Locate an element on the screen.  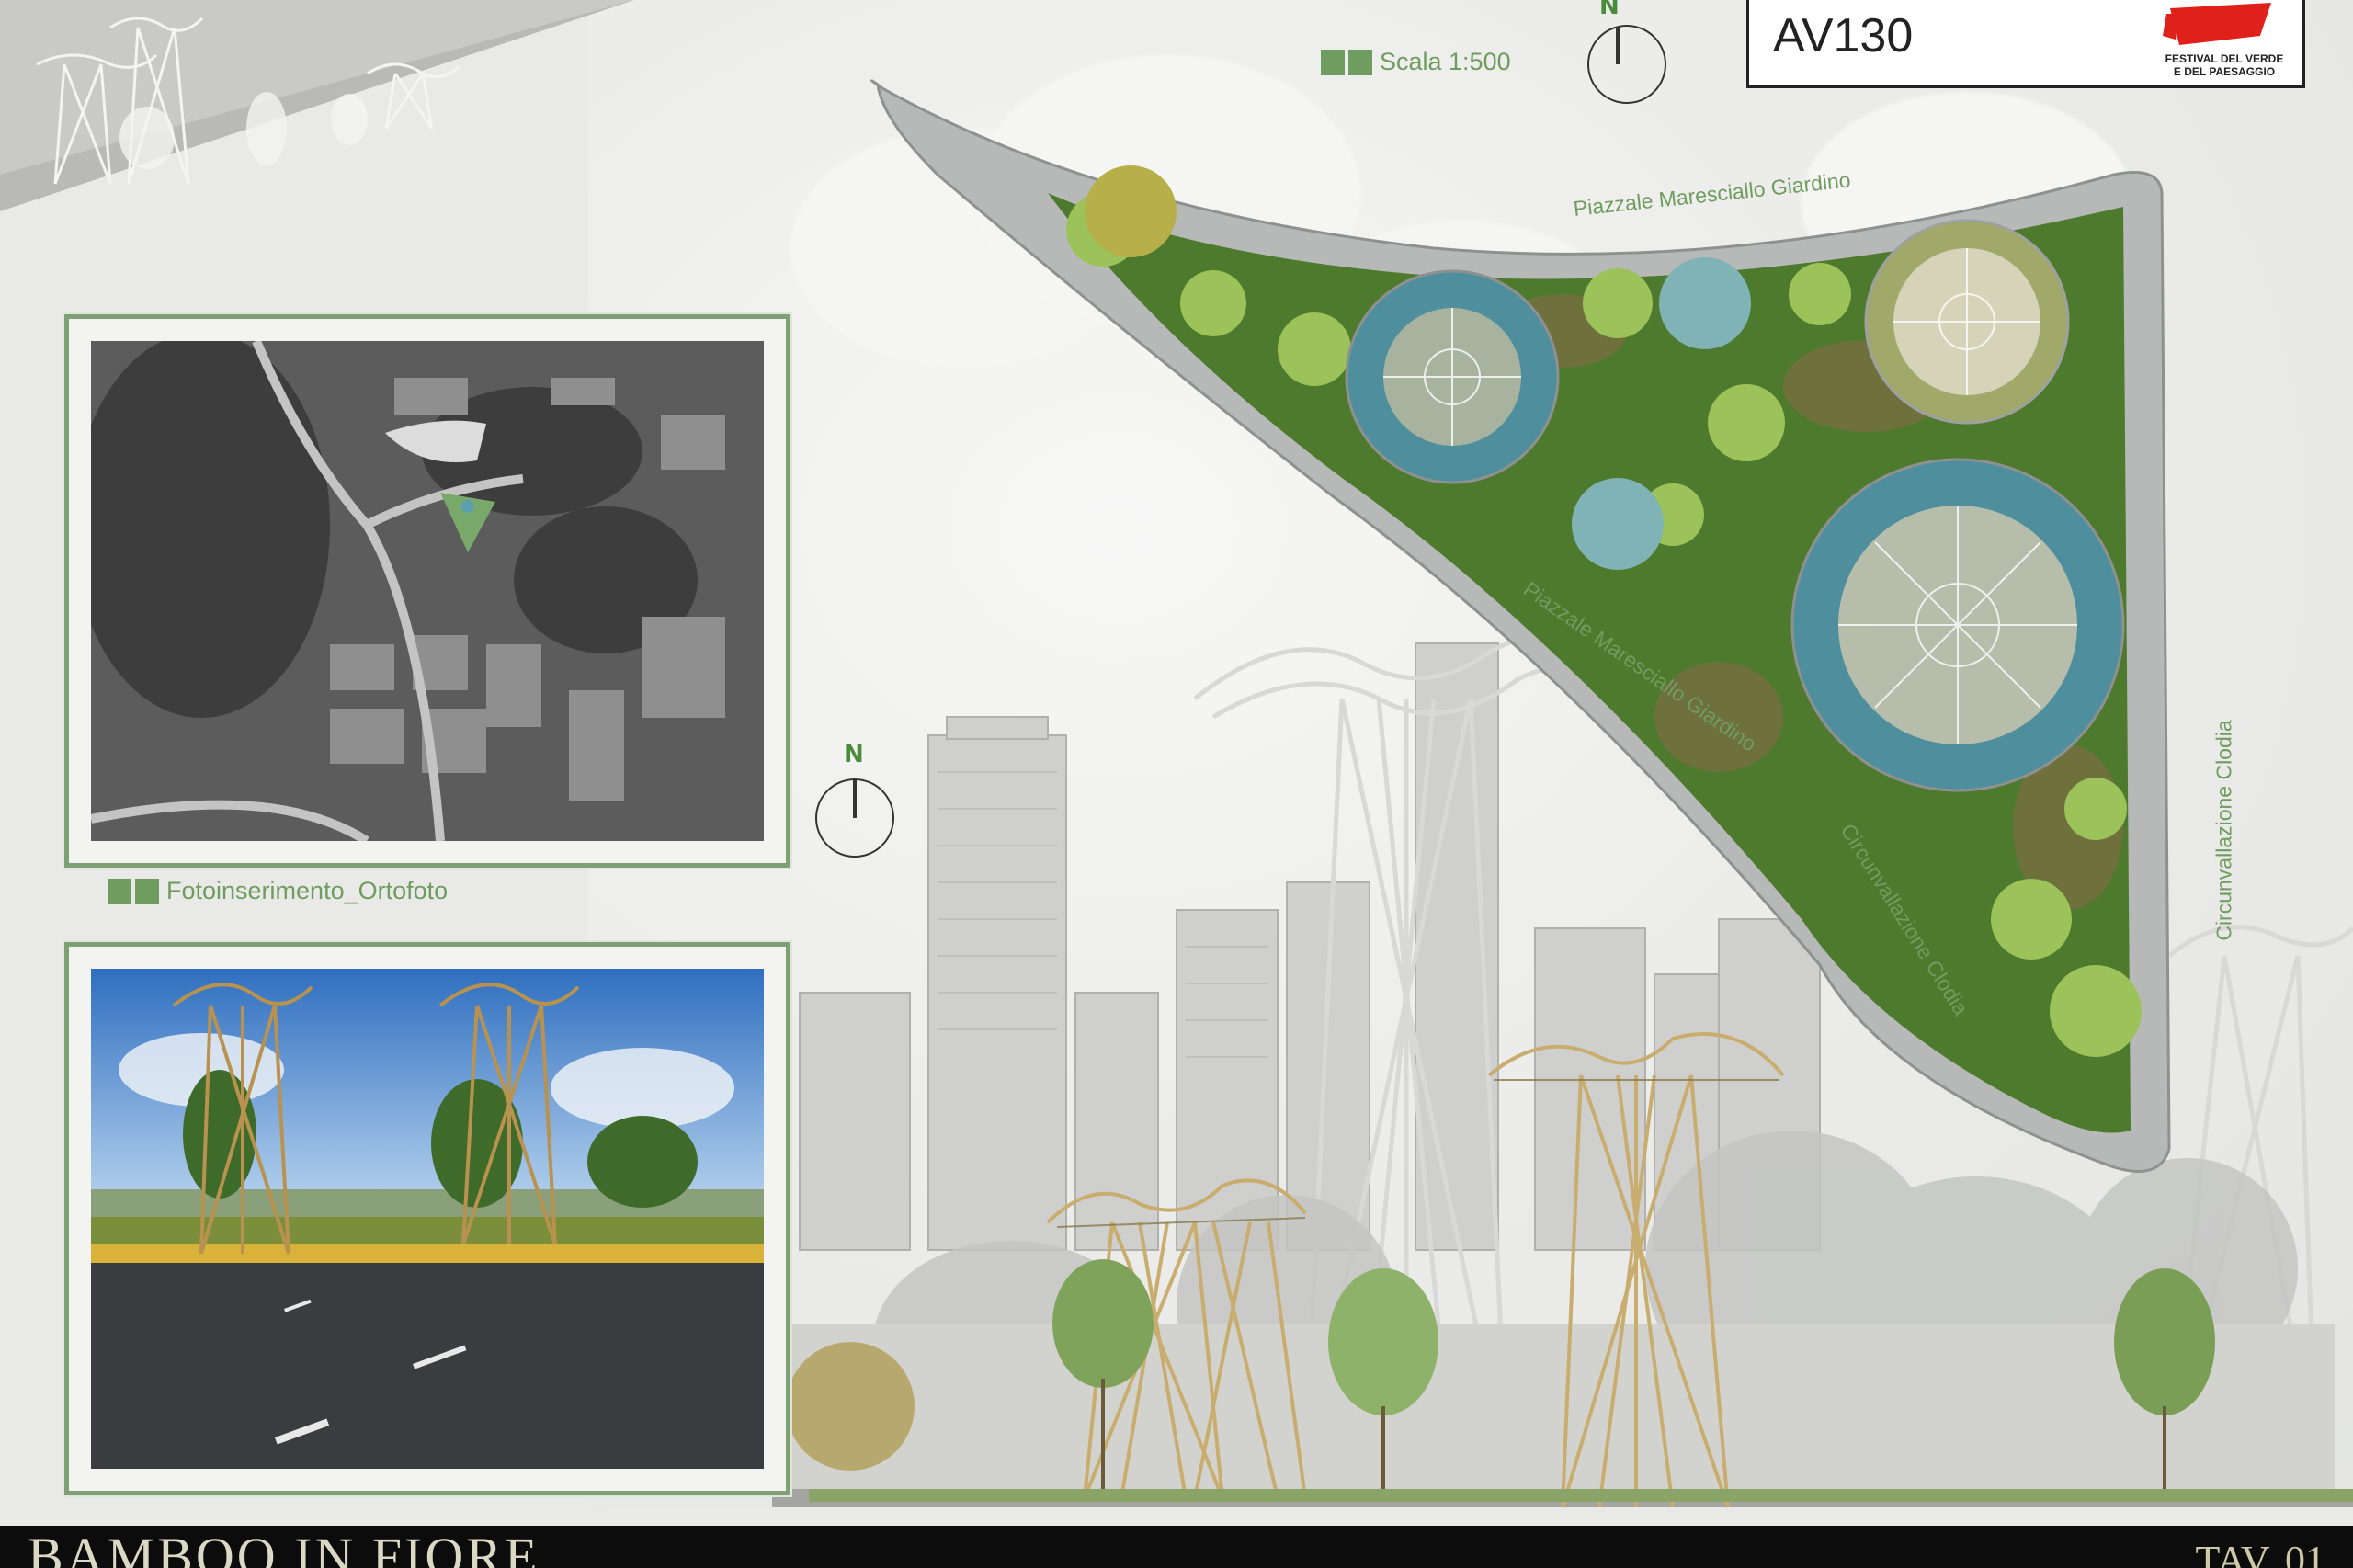
ortho-legend: Fotoinserimento_Ortofoto is located at coordinates (278, 891).